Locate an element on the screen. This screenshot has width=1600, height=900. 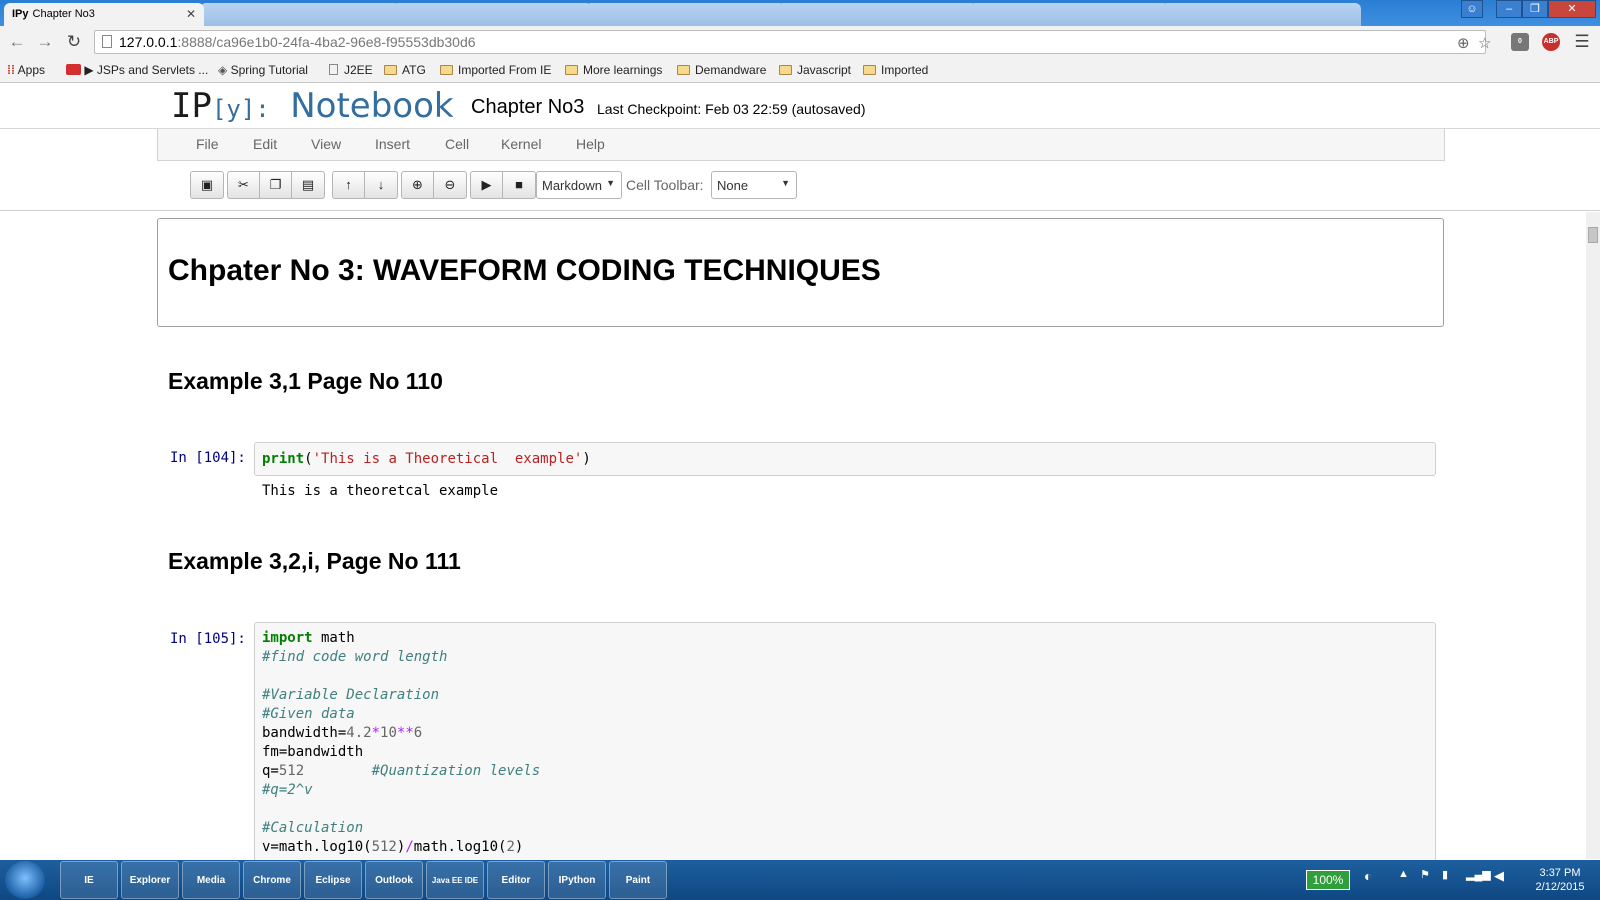
menu-edit: Edit is located at coordinates (265, 144).